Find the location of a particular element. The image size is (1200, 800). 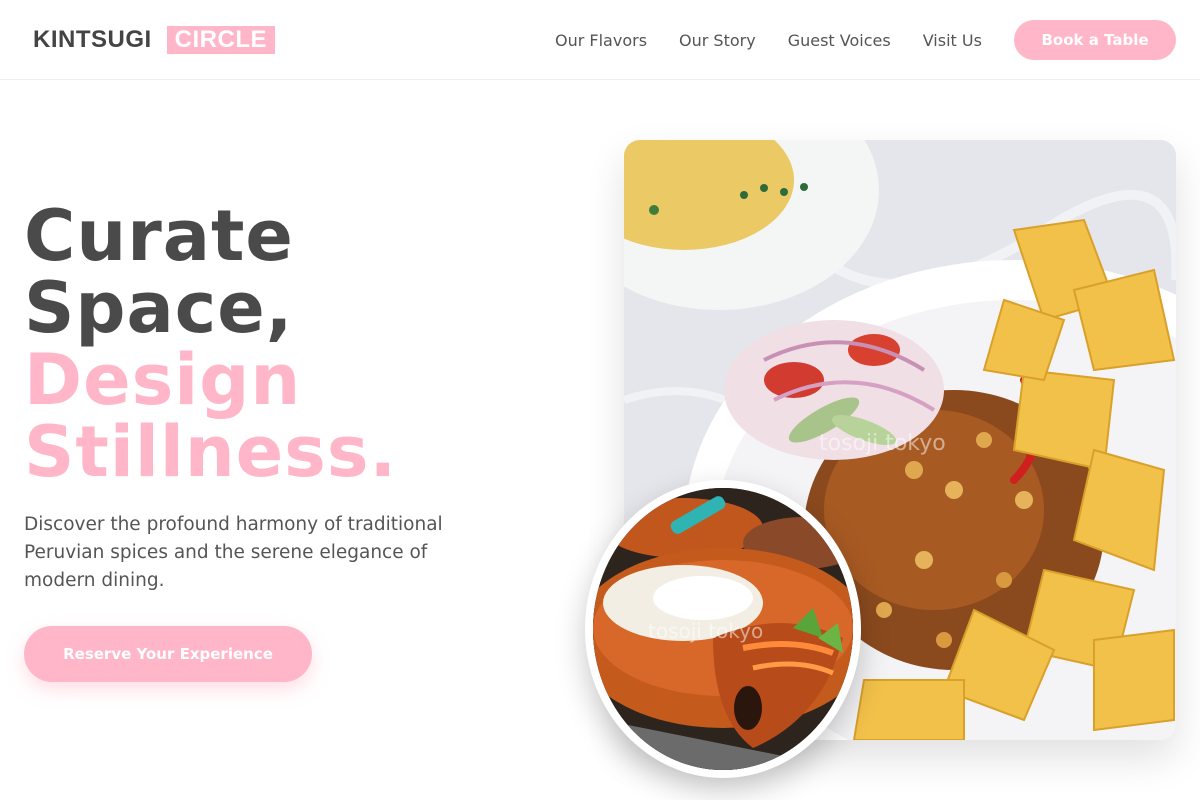

book-table-button: Book a Table is located at coordinates (1095, 40).